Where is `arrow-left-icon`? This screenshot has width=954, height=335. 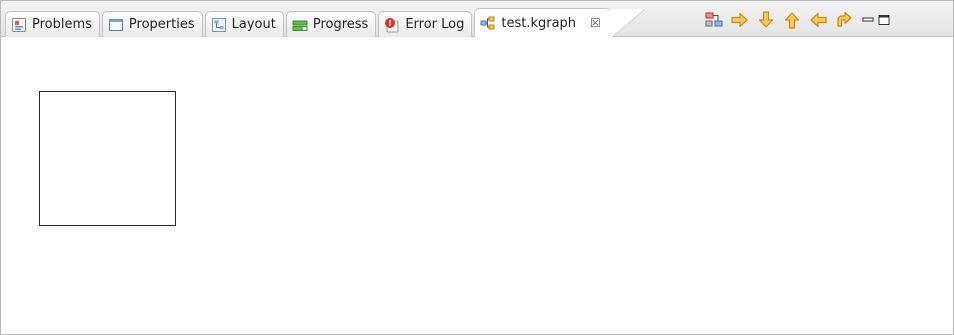 arrow-left-icon is located at coordinates (818, 20).